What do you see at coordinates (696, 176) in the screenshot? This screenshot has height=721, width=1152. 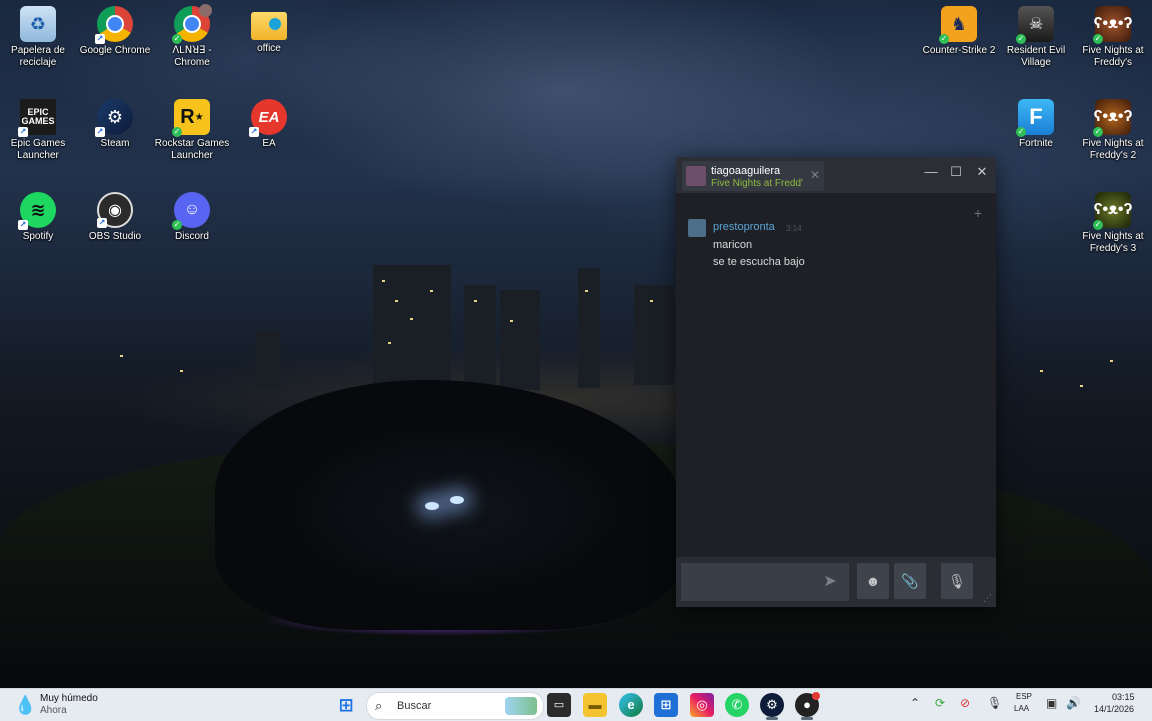 I see `friend-avatar` at bounding box center [696, 176].